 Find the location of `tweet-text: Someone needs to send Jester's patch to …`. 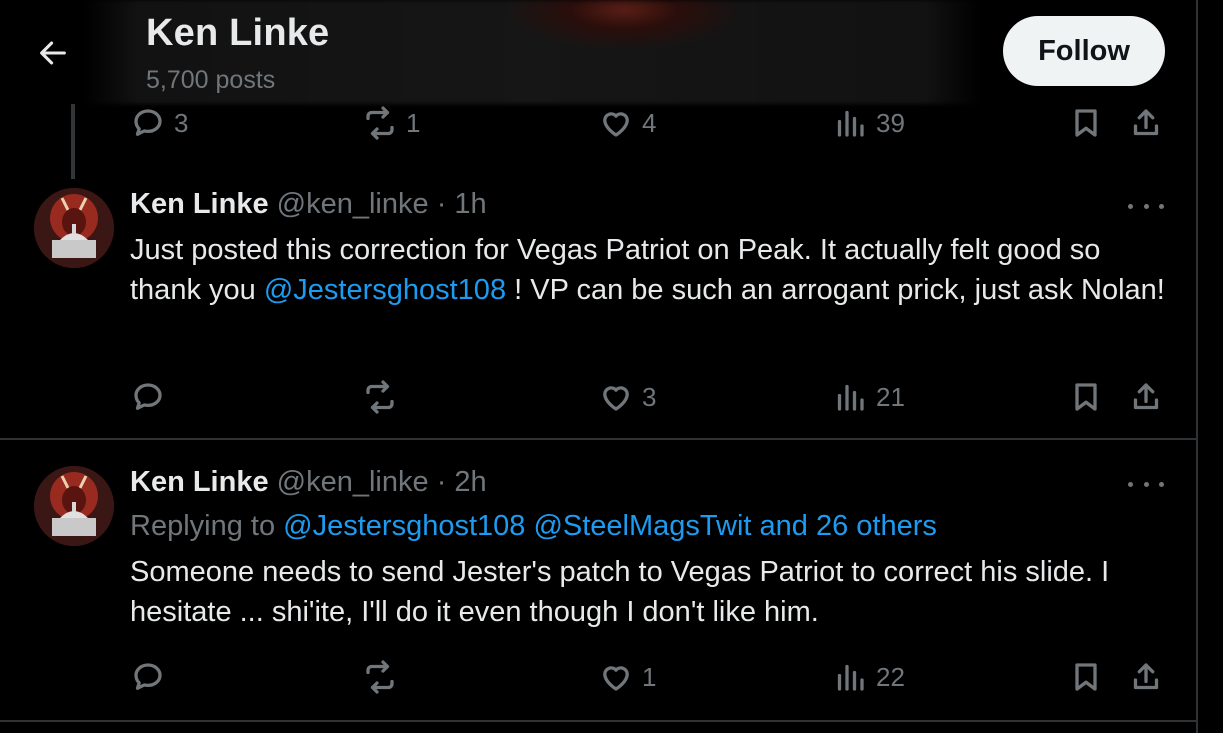

tweet-text: Someone needs to send Jester's patch to … is located at coordinates (620, 592).